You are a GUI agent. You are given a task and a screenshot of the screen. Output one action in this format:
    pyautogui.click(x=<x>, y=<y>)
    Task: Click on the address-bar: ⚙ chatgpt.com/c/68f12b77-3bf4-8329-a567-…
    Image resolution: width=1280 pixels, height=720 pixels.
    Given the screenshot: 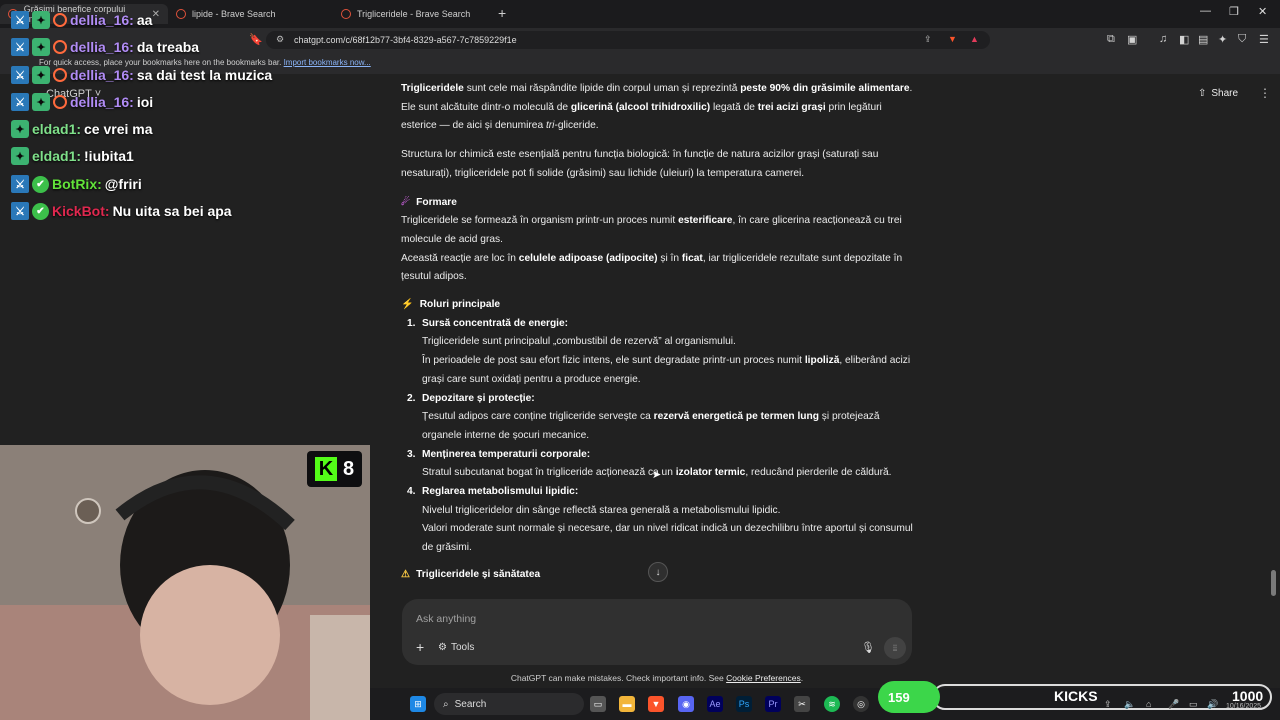 What is the action you would take?
    pyautogui.click(x=628, y=40)
    